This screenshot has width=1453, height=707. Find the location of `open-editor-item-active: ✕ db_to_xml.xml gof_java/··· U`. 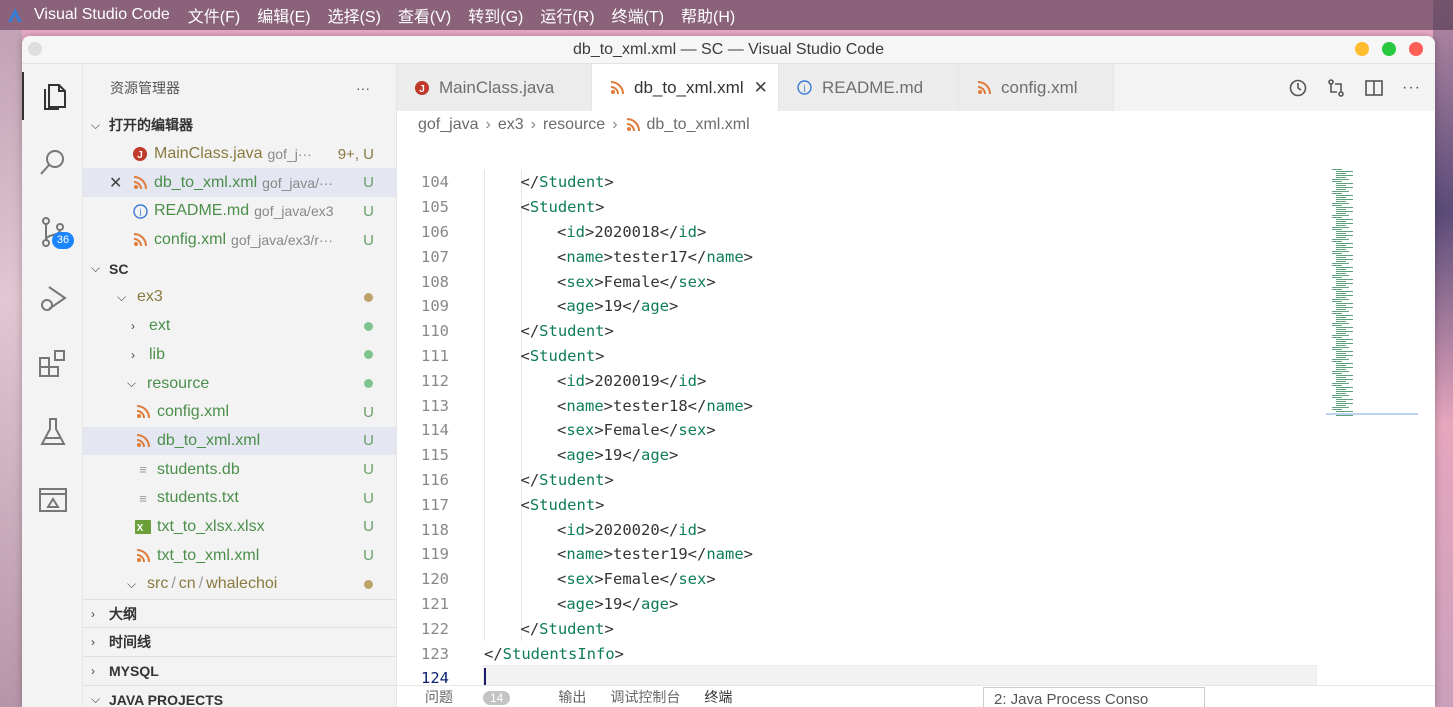

open-editor-item-active: ✕ db_to_xml.xml gof_java/··· U is located at coordinates (239, 183).